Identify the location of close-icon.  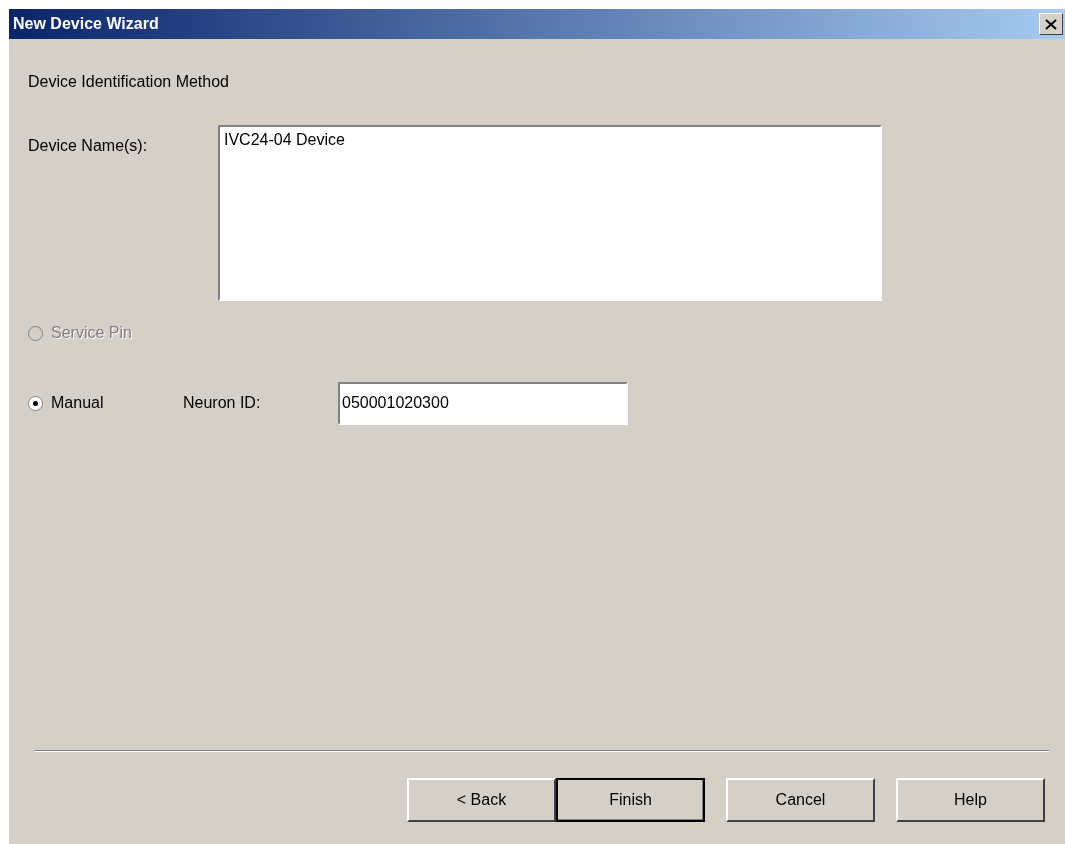
(1051, 24).